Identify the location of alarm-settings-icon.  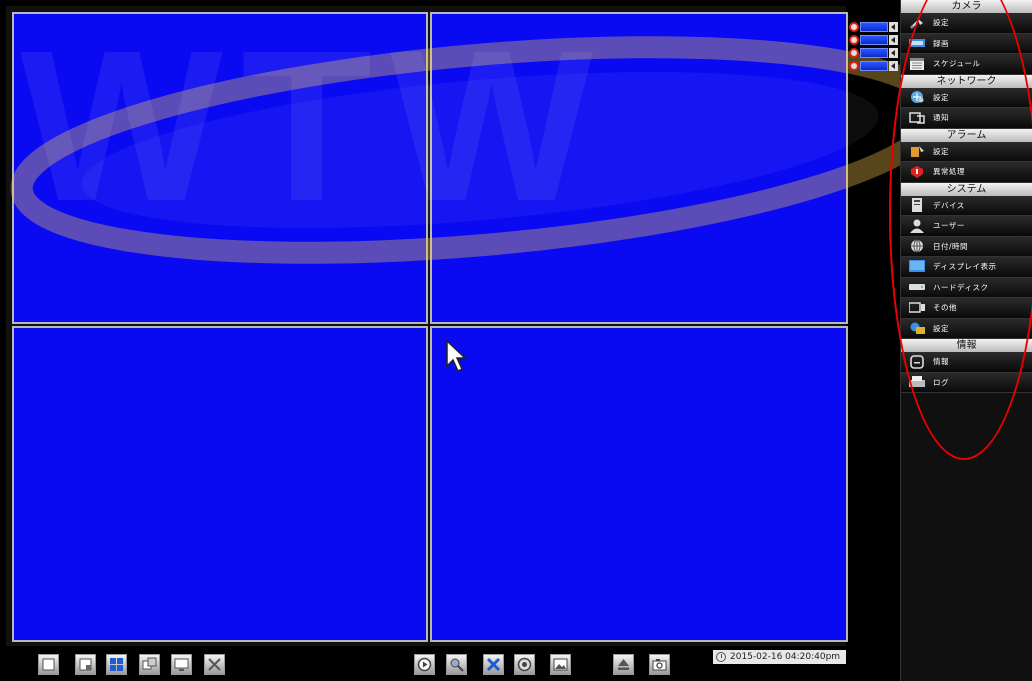
(917, 152).